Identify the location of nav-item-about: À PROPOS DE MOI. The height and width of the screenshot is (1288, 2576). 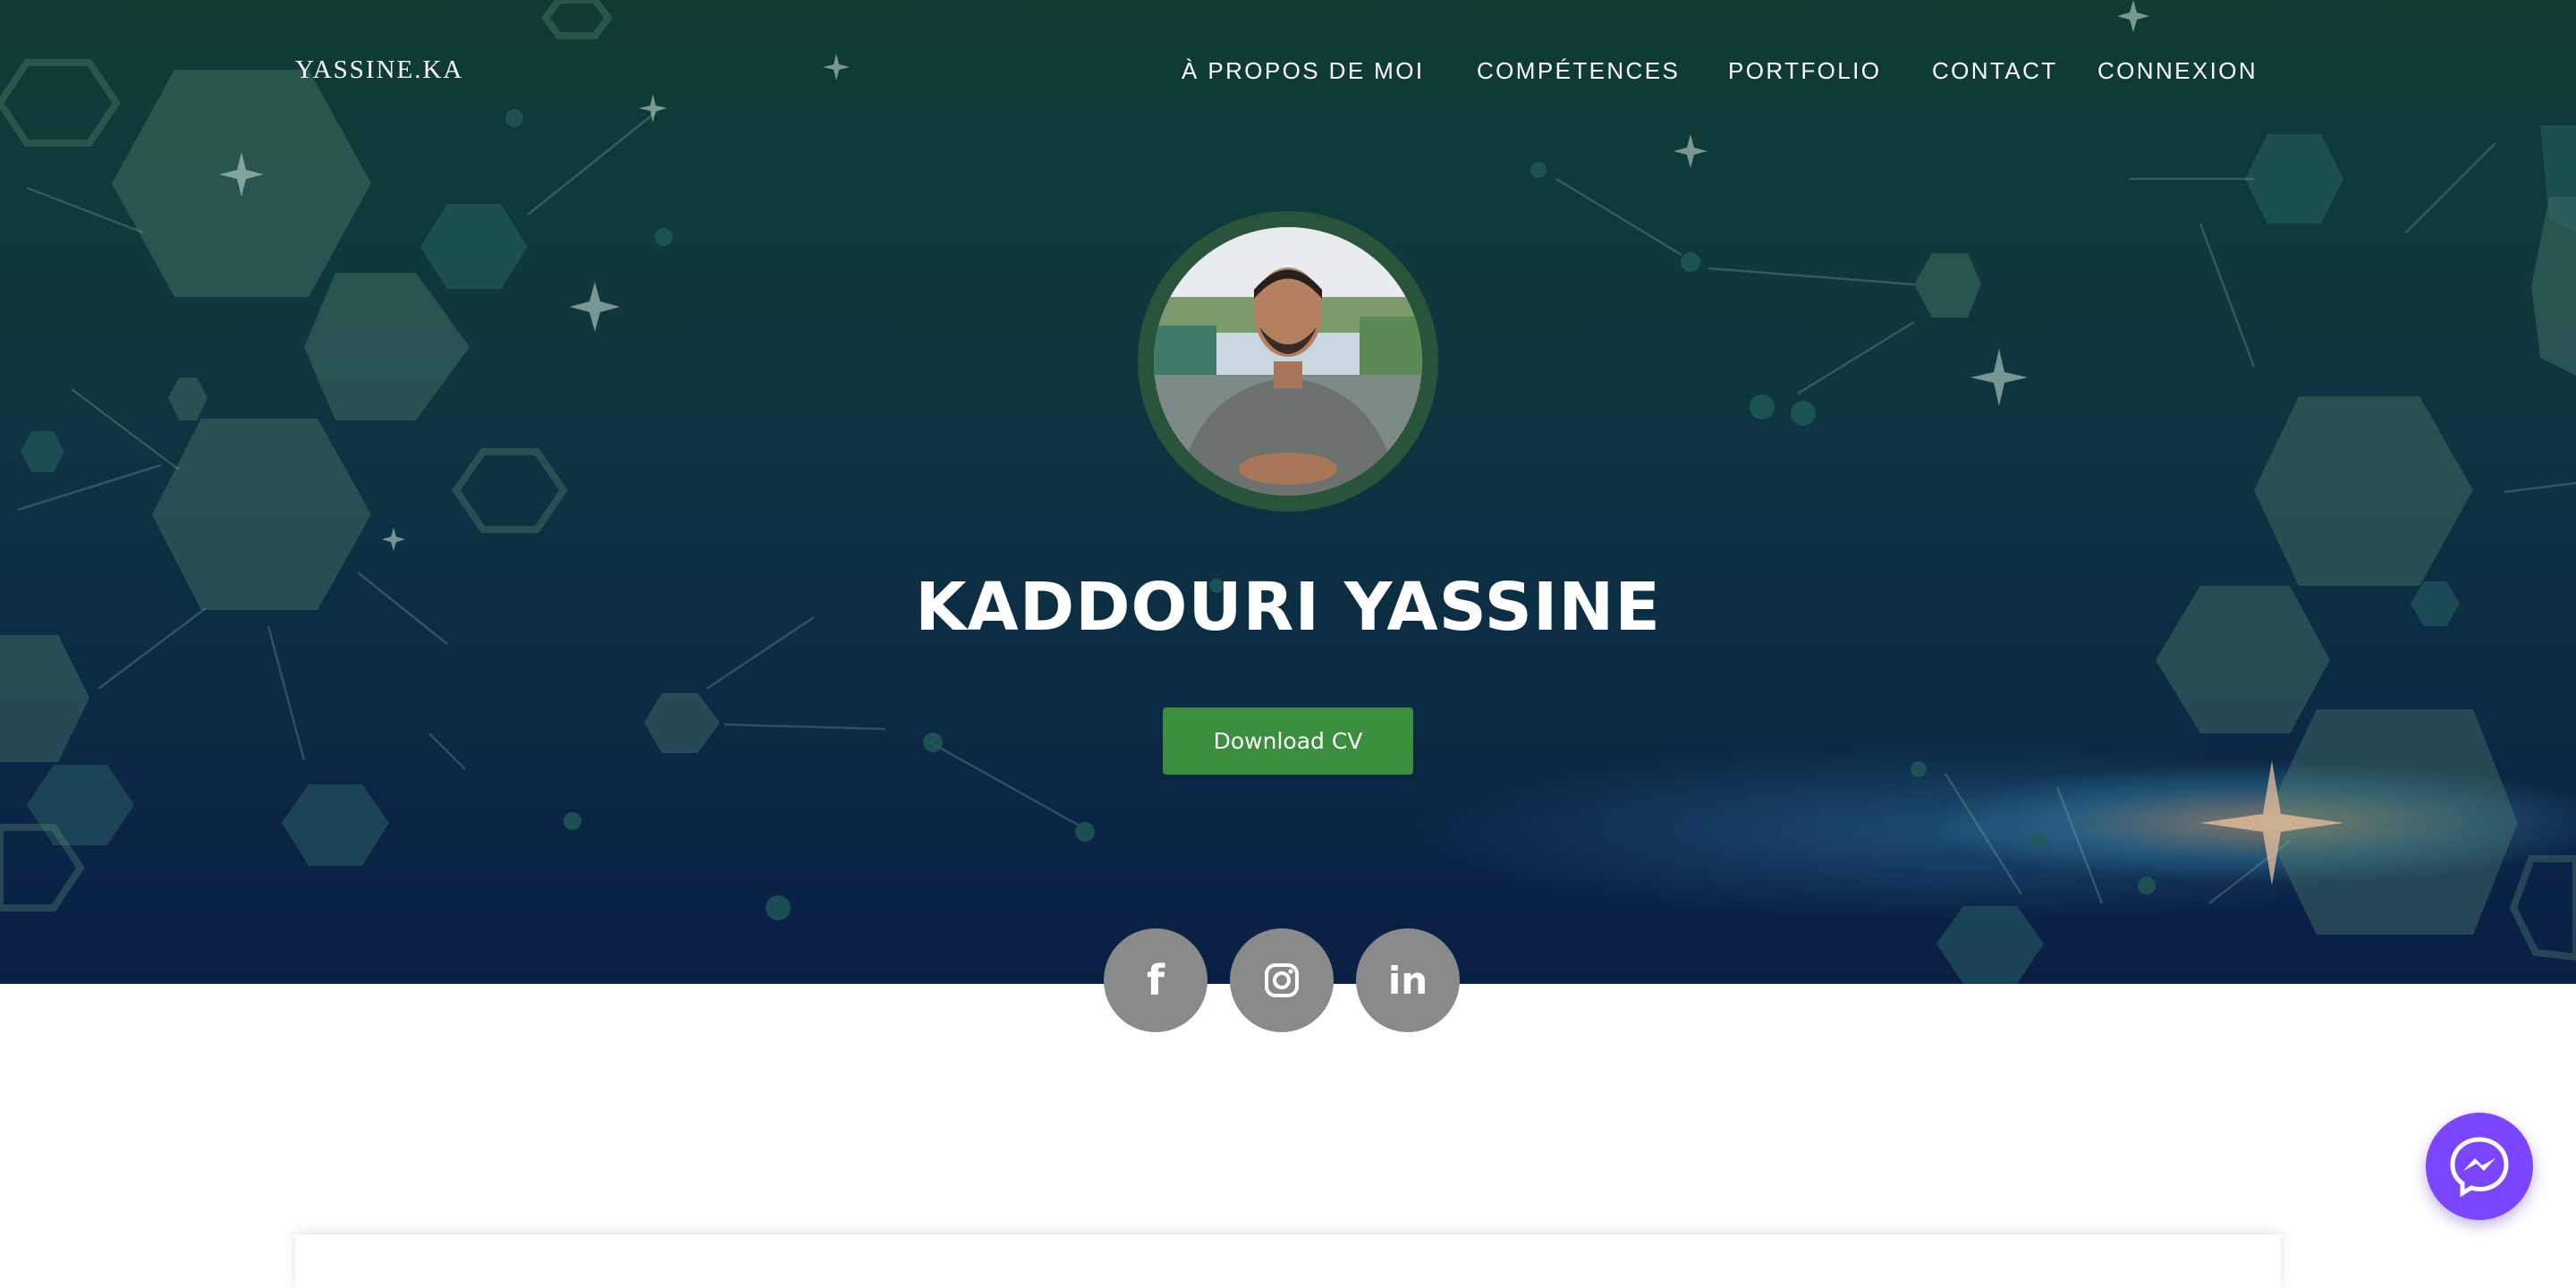
(1303, 71).